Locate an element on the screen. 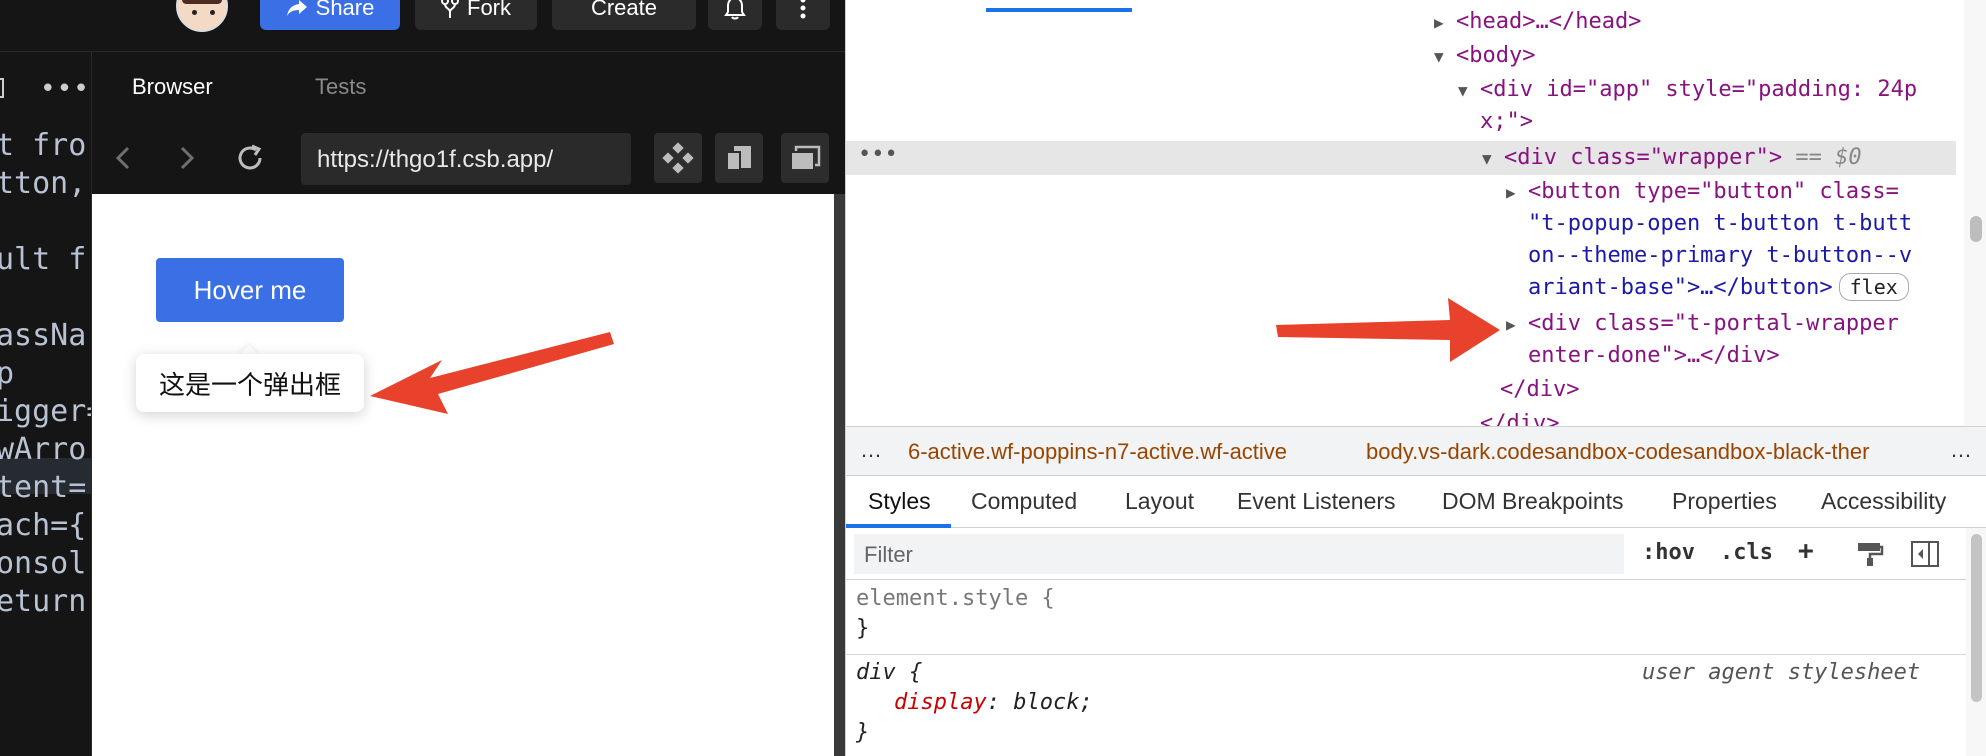 The width and height of the screenshot is (1986, 756). vertical-dots-icon is located at coordinates (803, 9).